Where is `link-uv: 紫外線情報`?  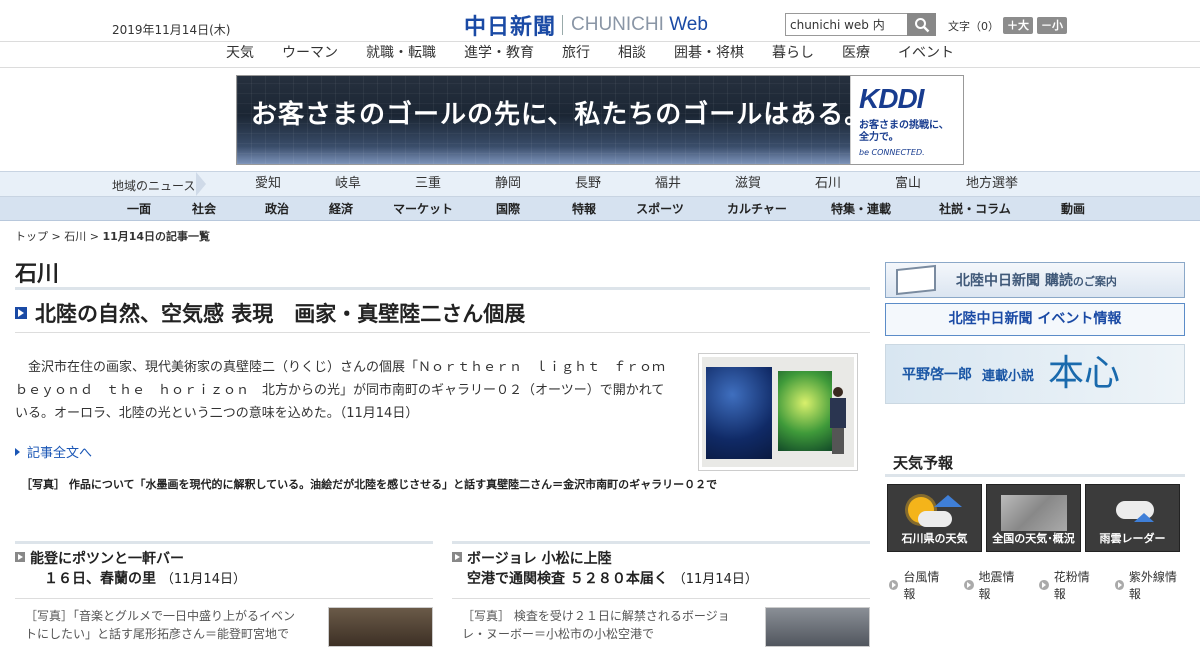 link-uv: 紫外線情報 is located at coordinates (1149, 585).